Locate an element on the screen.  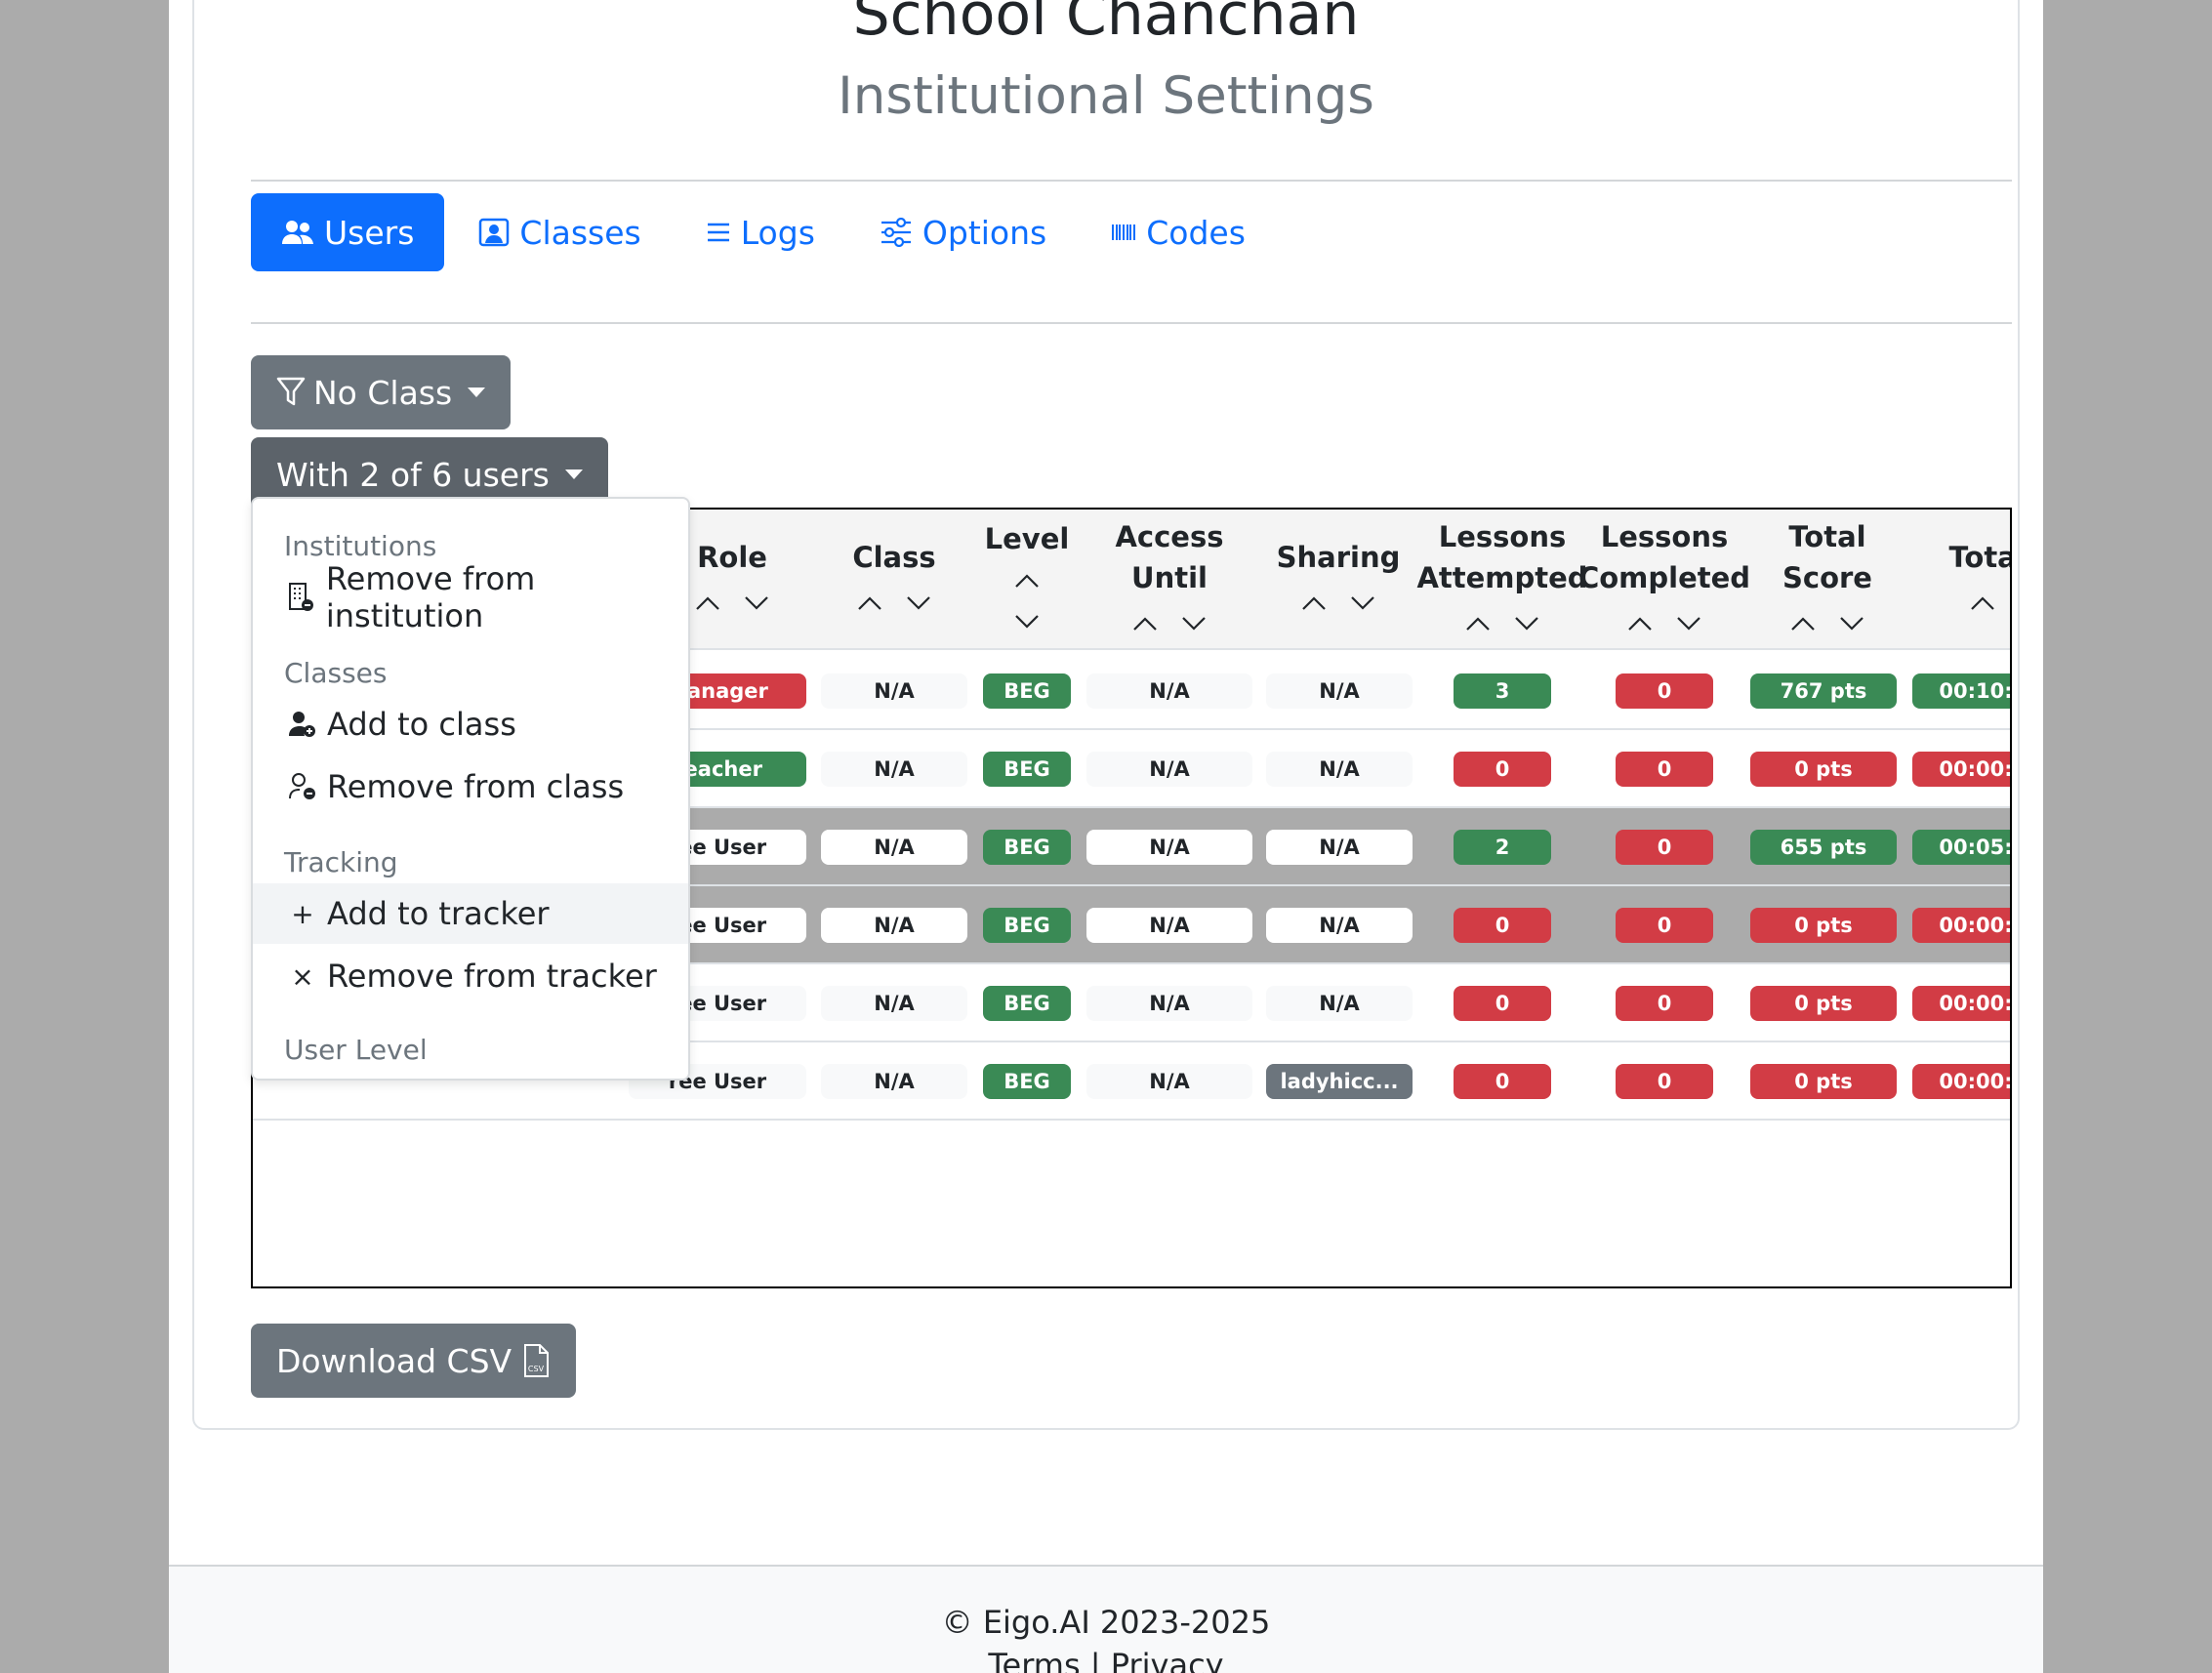
menu-header-institutions: Institutions is located at coordinates (360, 546).